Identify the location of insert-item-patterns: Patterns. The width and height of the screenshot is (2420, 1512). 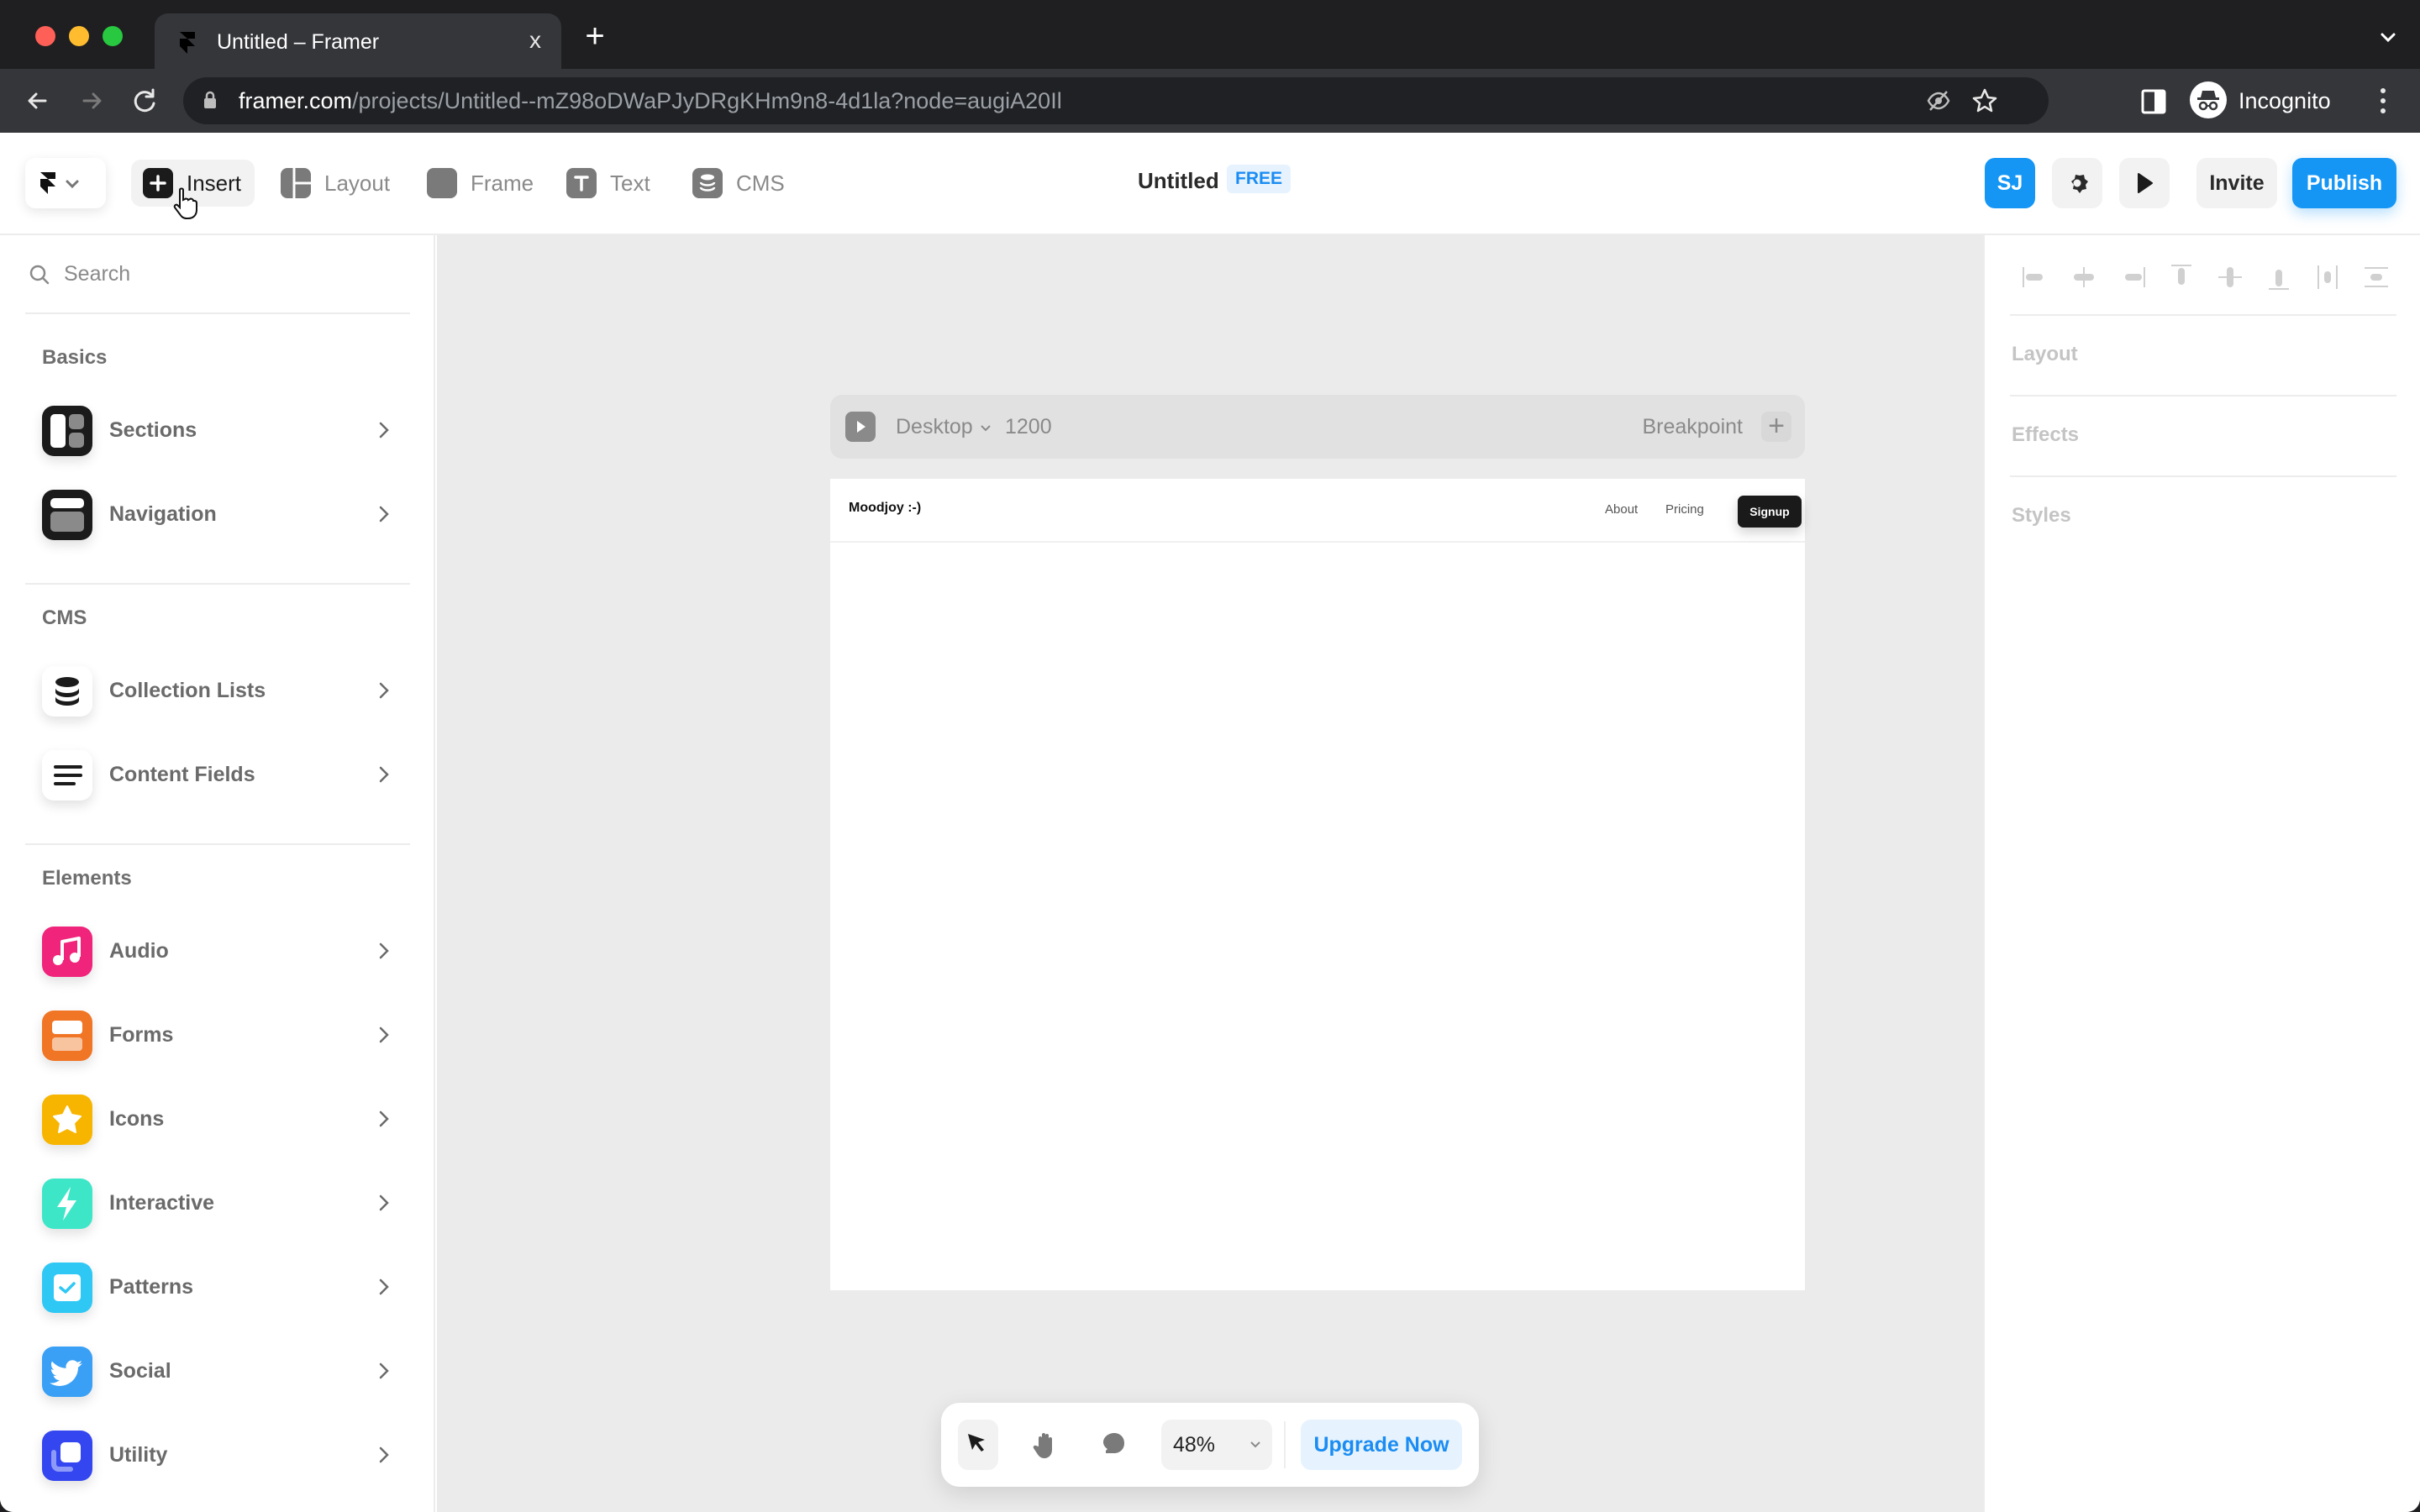
(214, 1286).